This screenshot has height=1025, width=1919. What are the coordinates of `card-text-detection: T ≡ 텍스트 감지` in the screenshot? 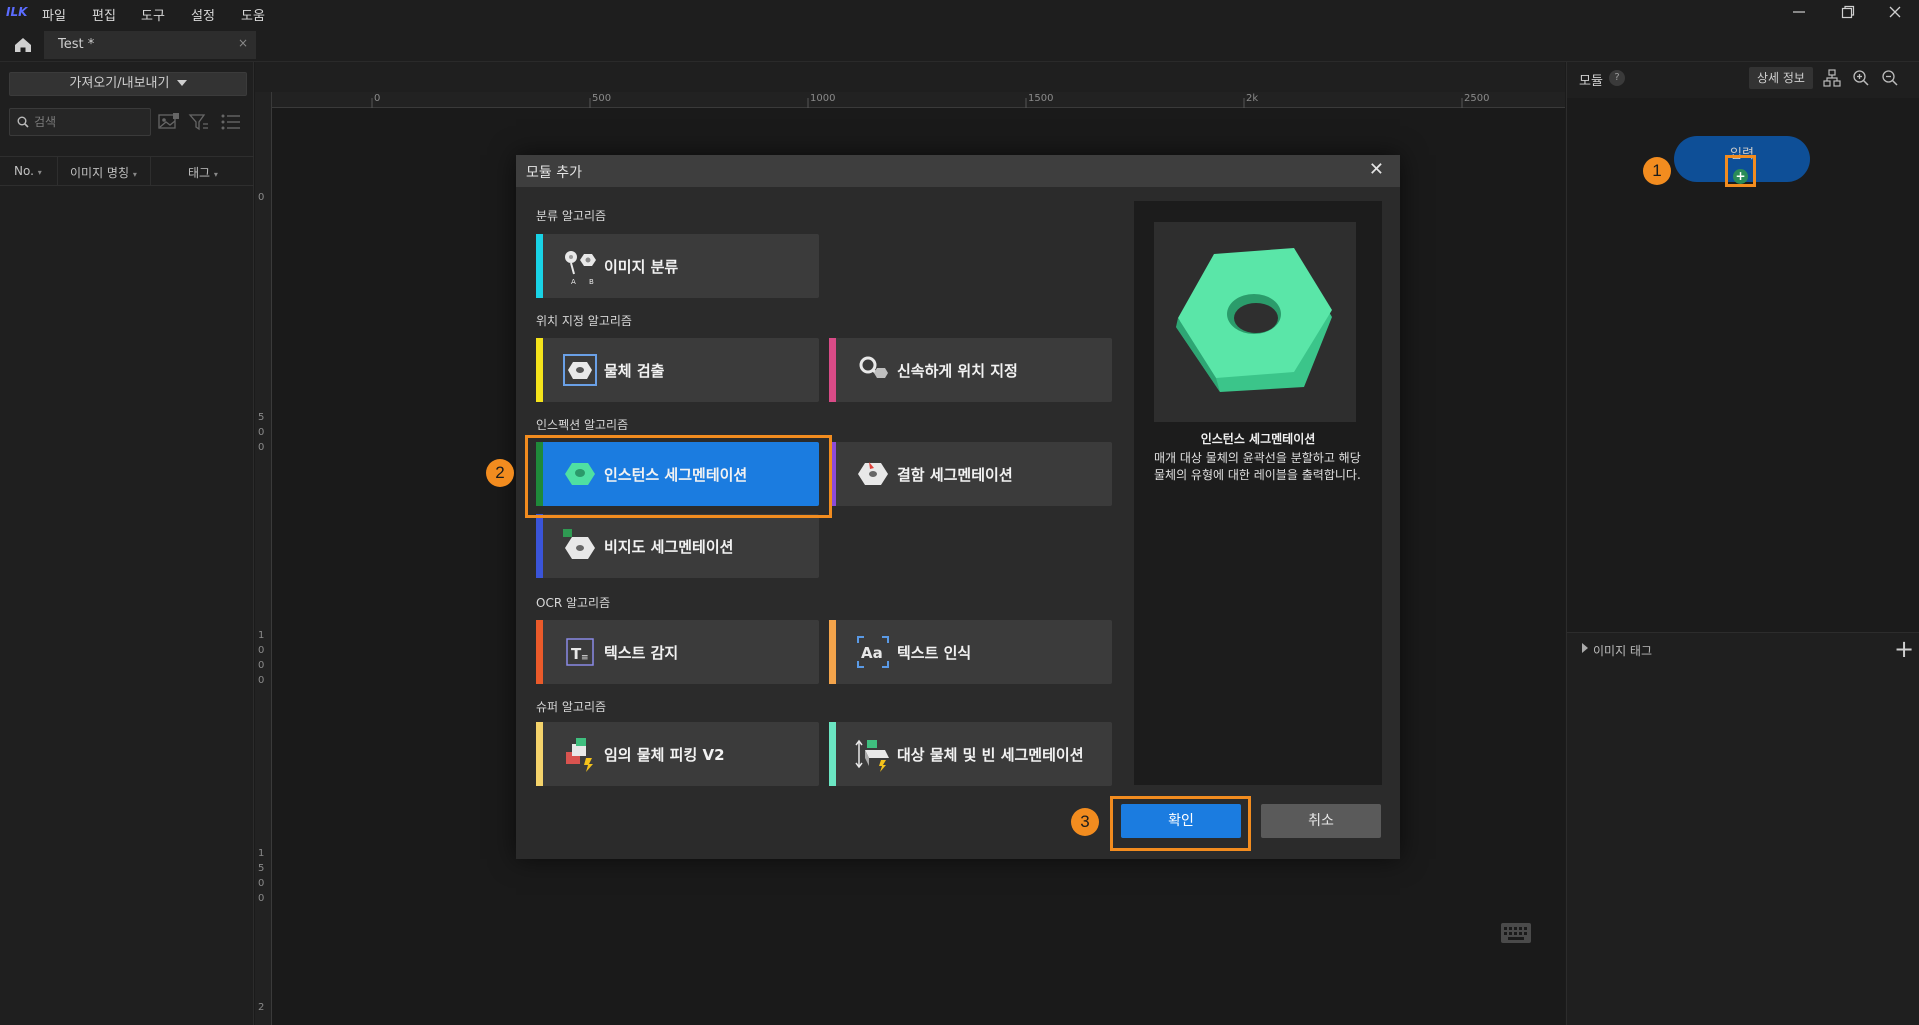 It's located at (677, 652).